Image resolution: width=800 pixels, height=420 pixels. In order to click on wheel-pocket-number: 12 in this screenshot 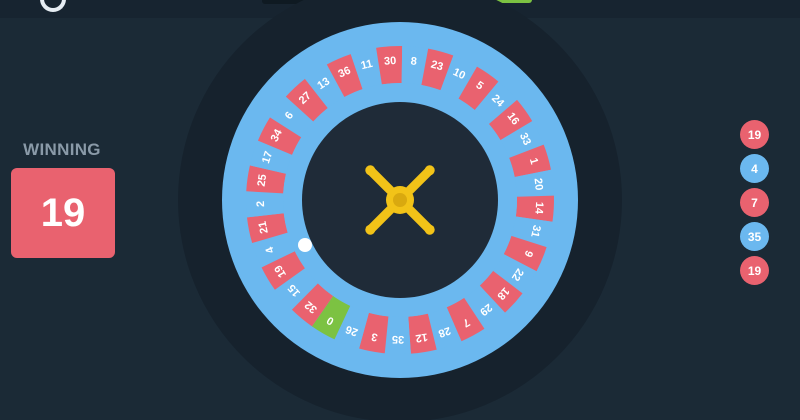, I will do `click(422, 337)`.